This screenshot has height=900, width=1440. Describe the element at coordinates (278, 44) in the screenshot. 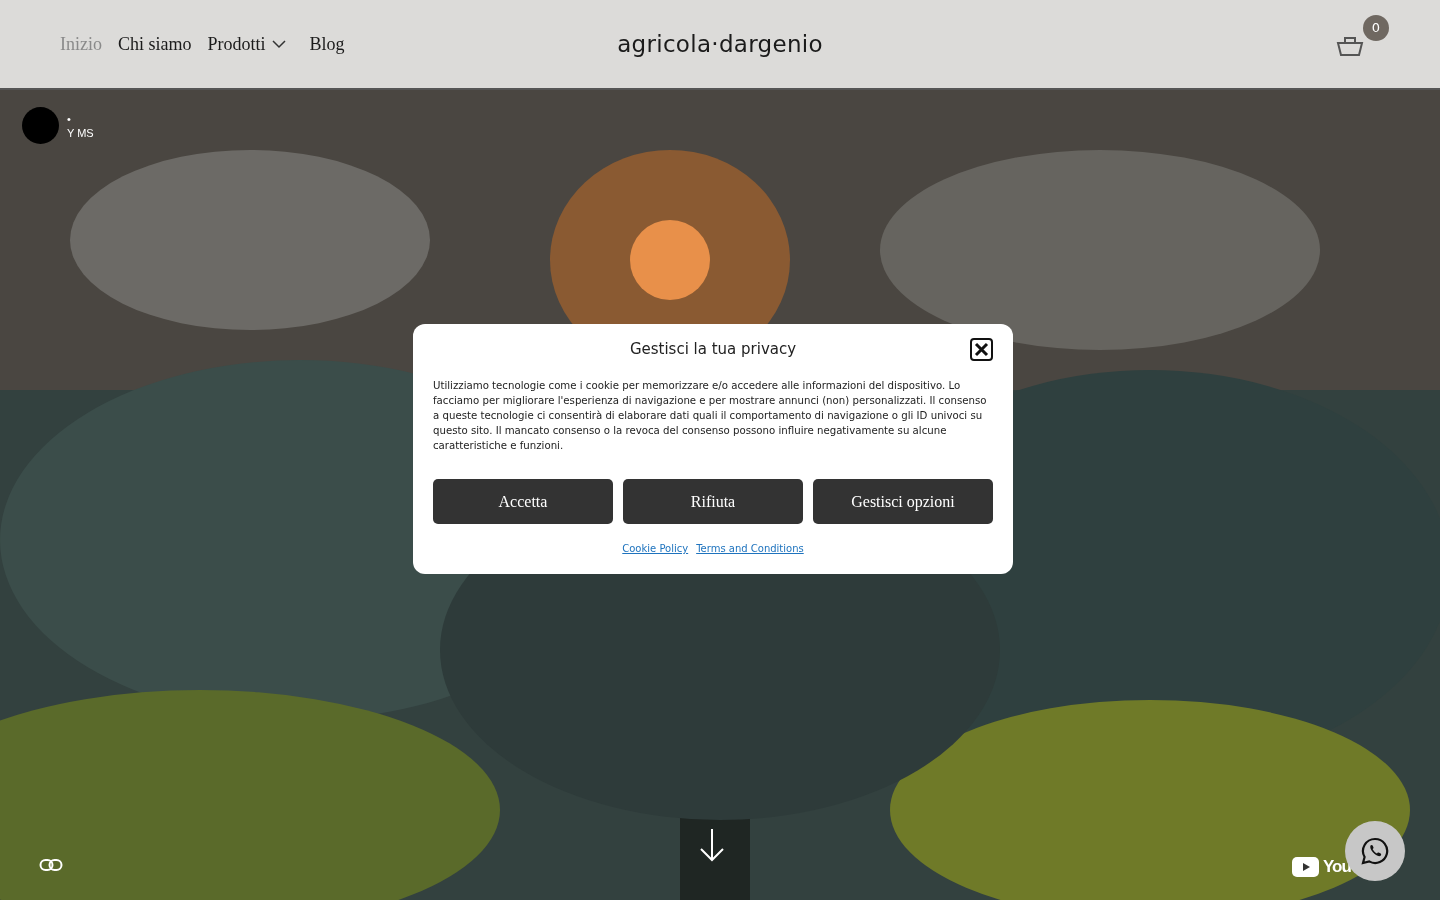

I see `chevron-down-icon` at that location.